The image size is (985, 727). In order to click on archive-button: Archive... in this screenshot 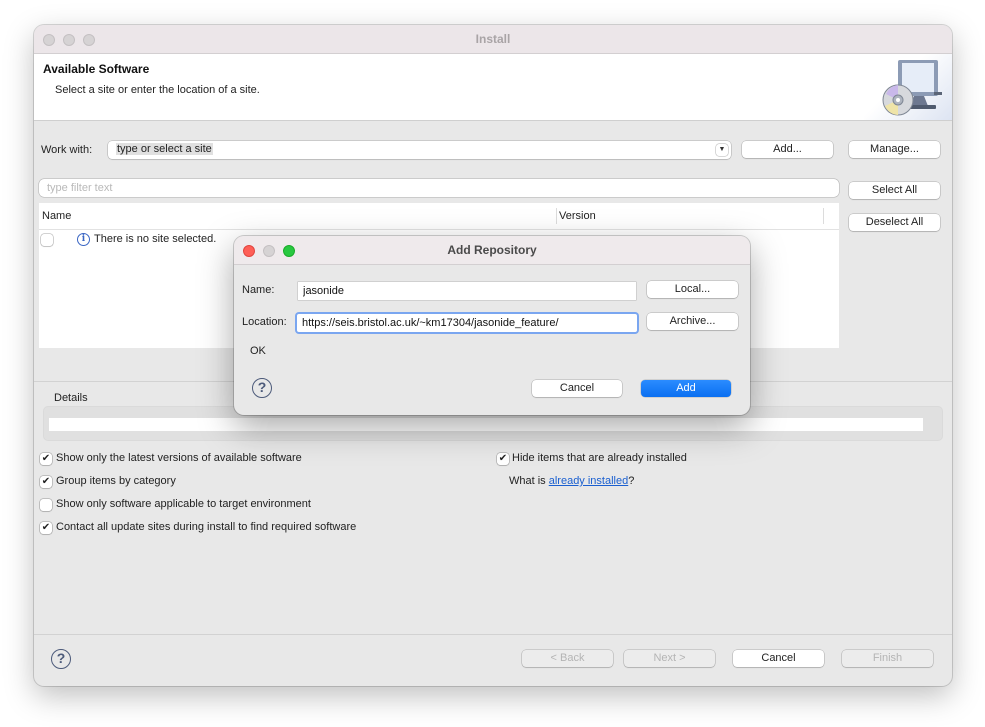, I will do `click(692, 321)`.